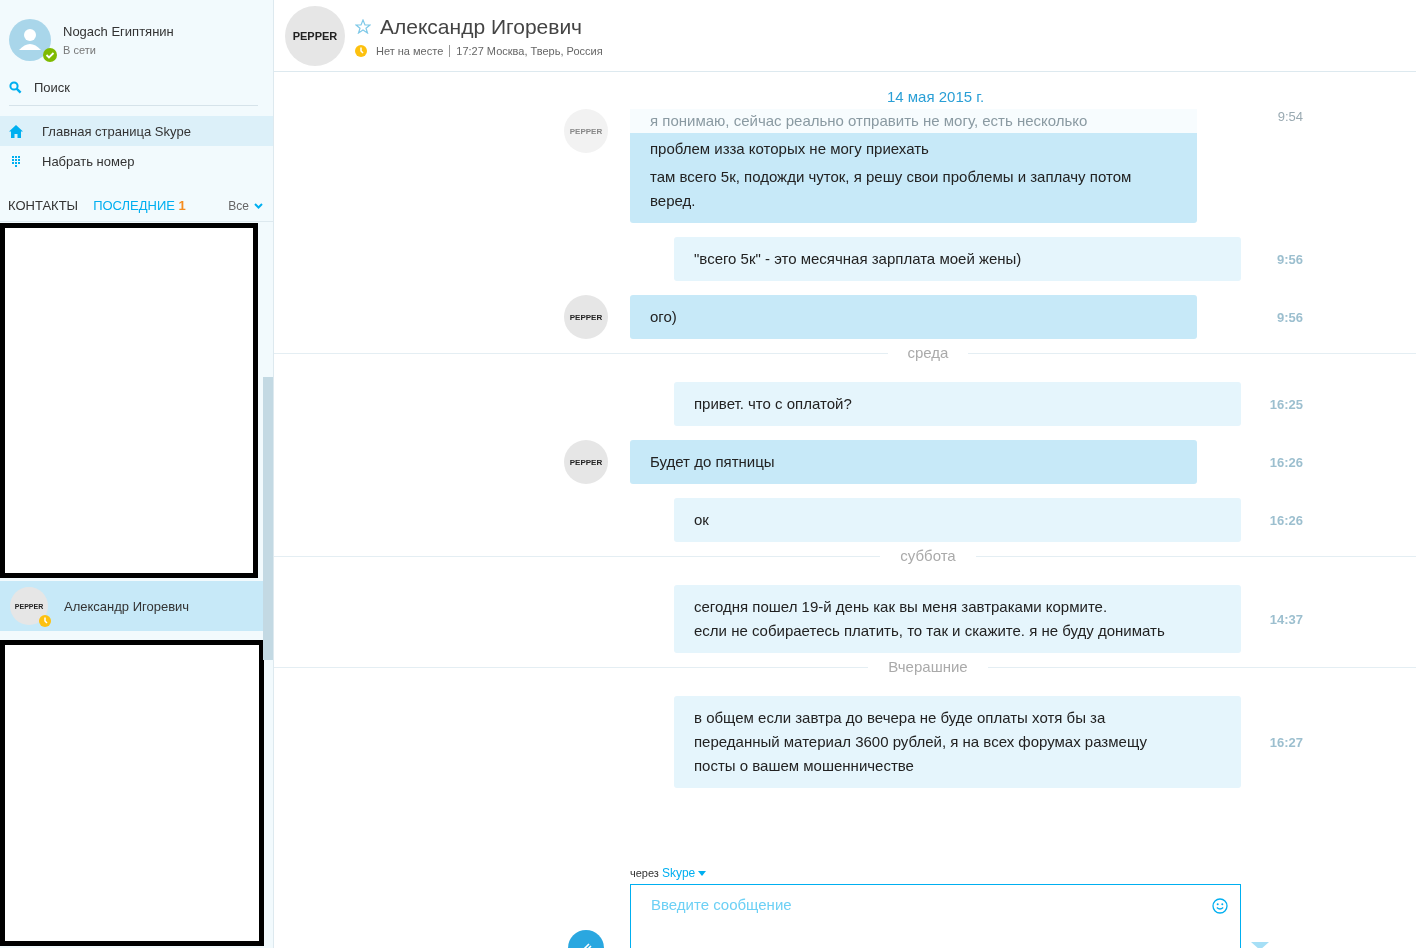  I want to click on contact-avatar: PEPPER, so click(315, 35).